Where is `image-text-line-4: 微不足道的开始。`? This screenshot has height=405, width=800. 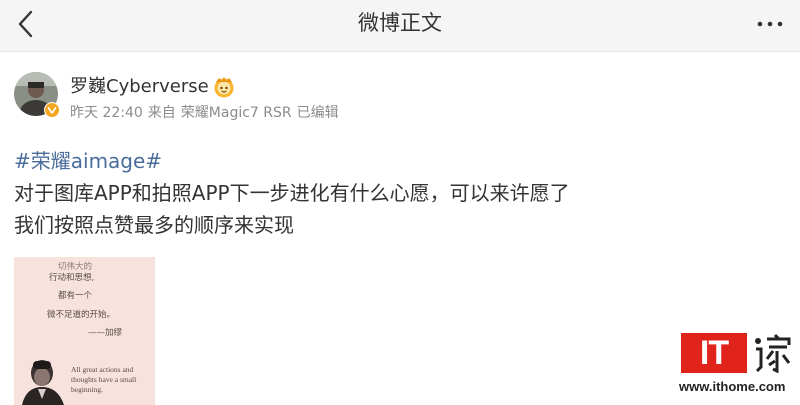 image-text-line-4: 微不足道的开始。 is located at coordinates (81, 315).